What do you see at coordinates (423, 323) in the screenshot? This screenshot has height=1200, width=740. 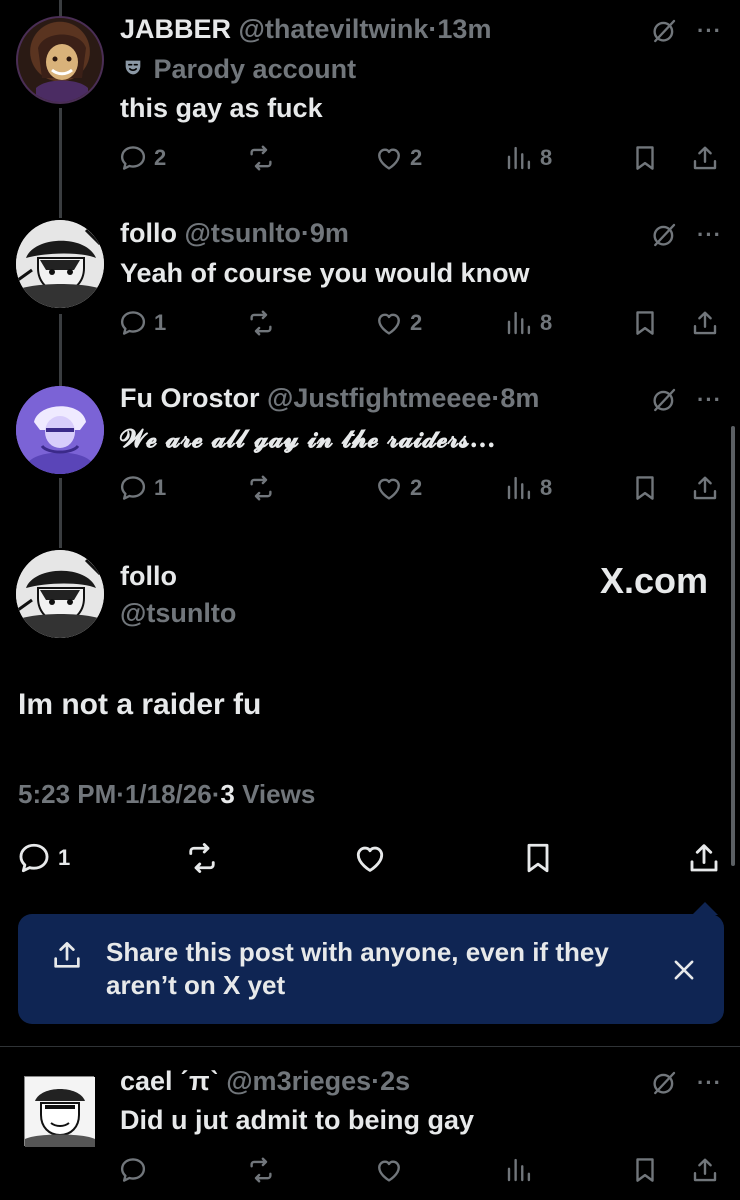 I see `action-bar: 1 2 8` at bounding box center [423, 323].